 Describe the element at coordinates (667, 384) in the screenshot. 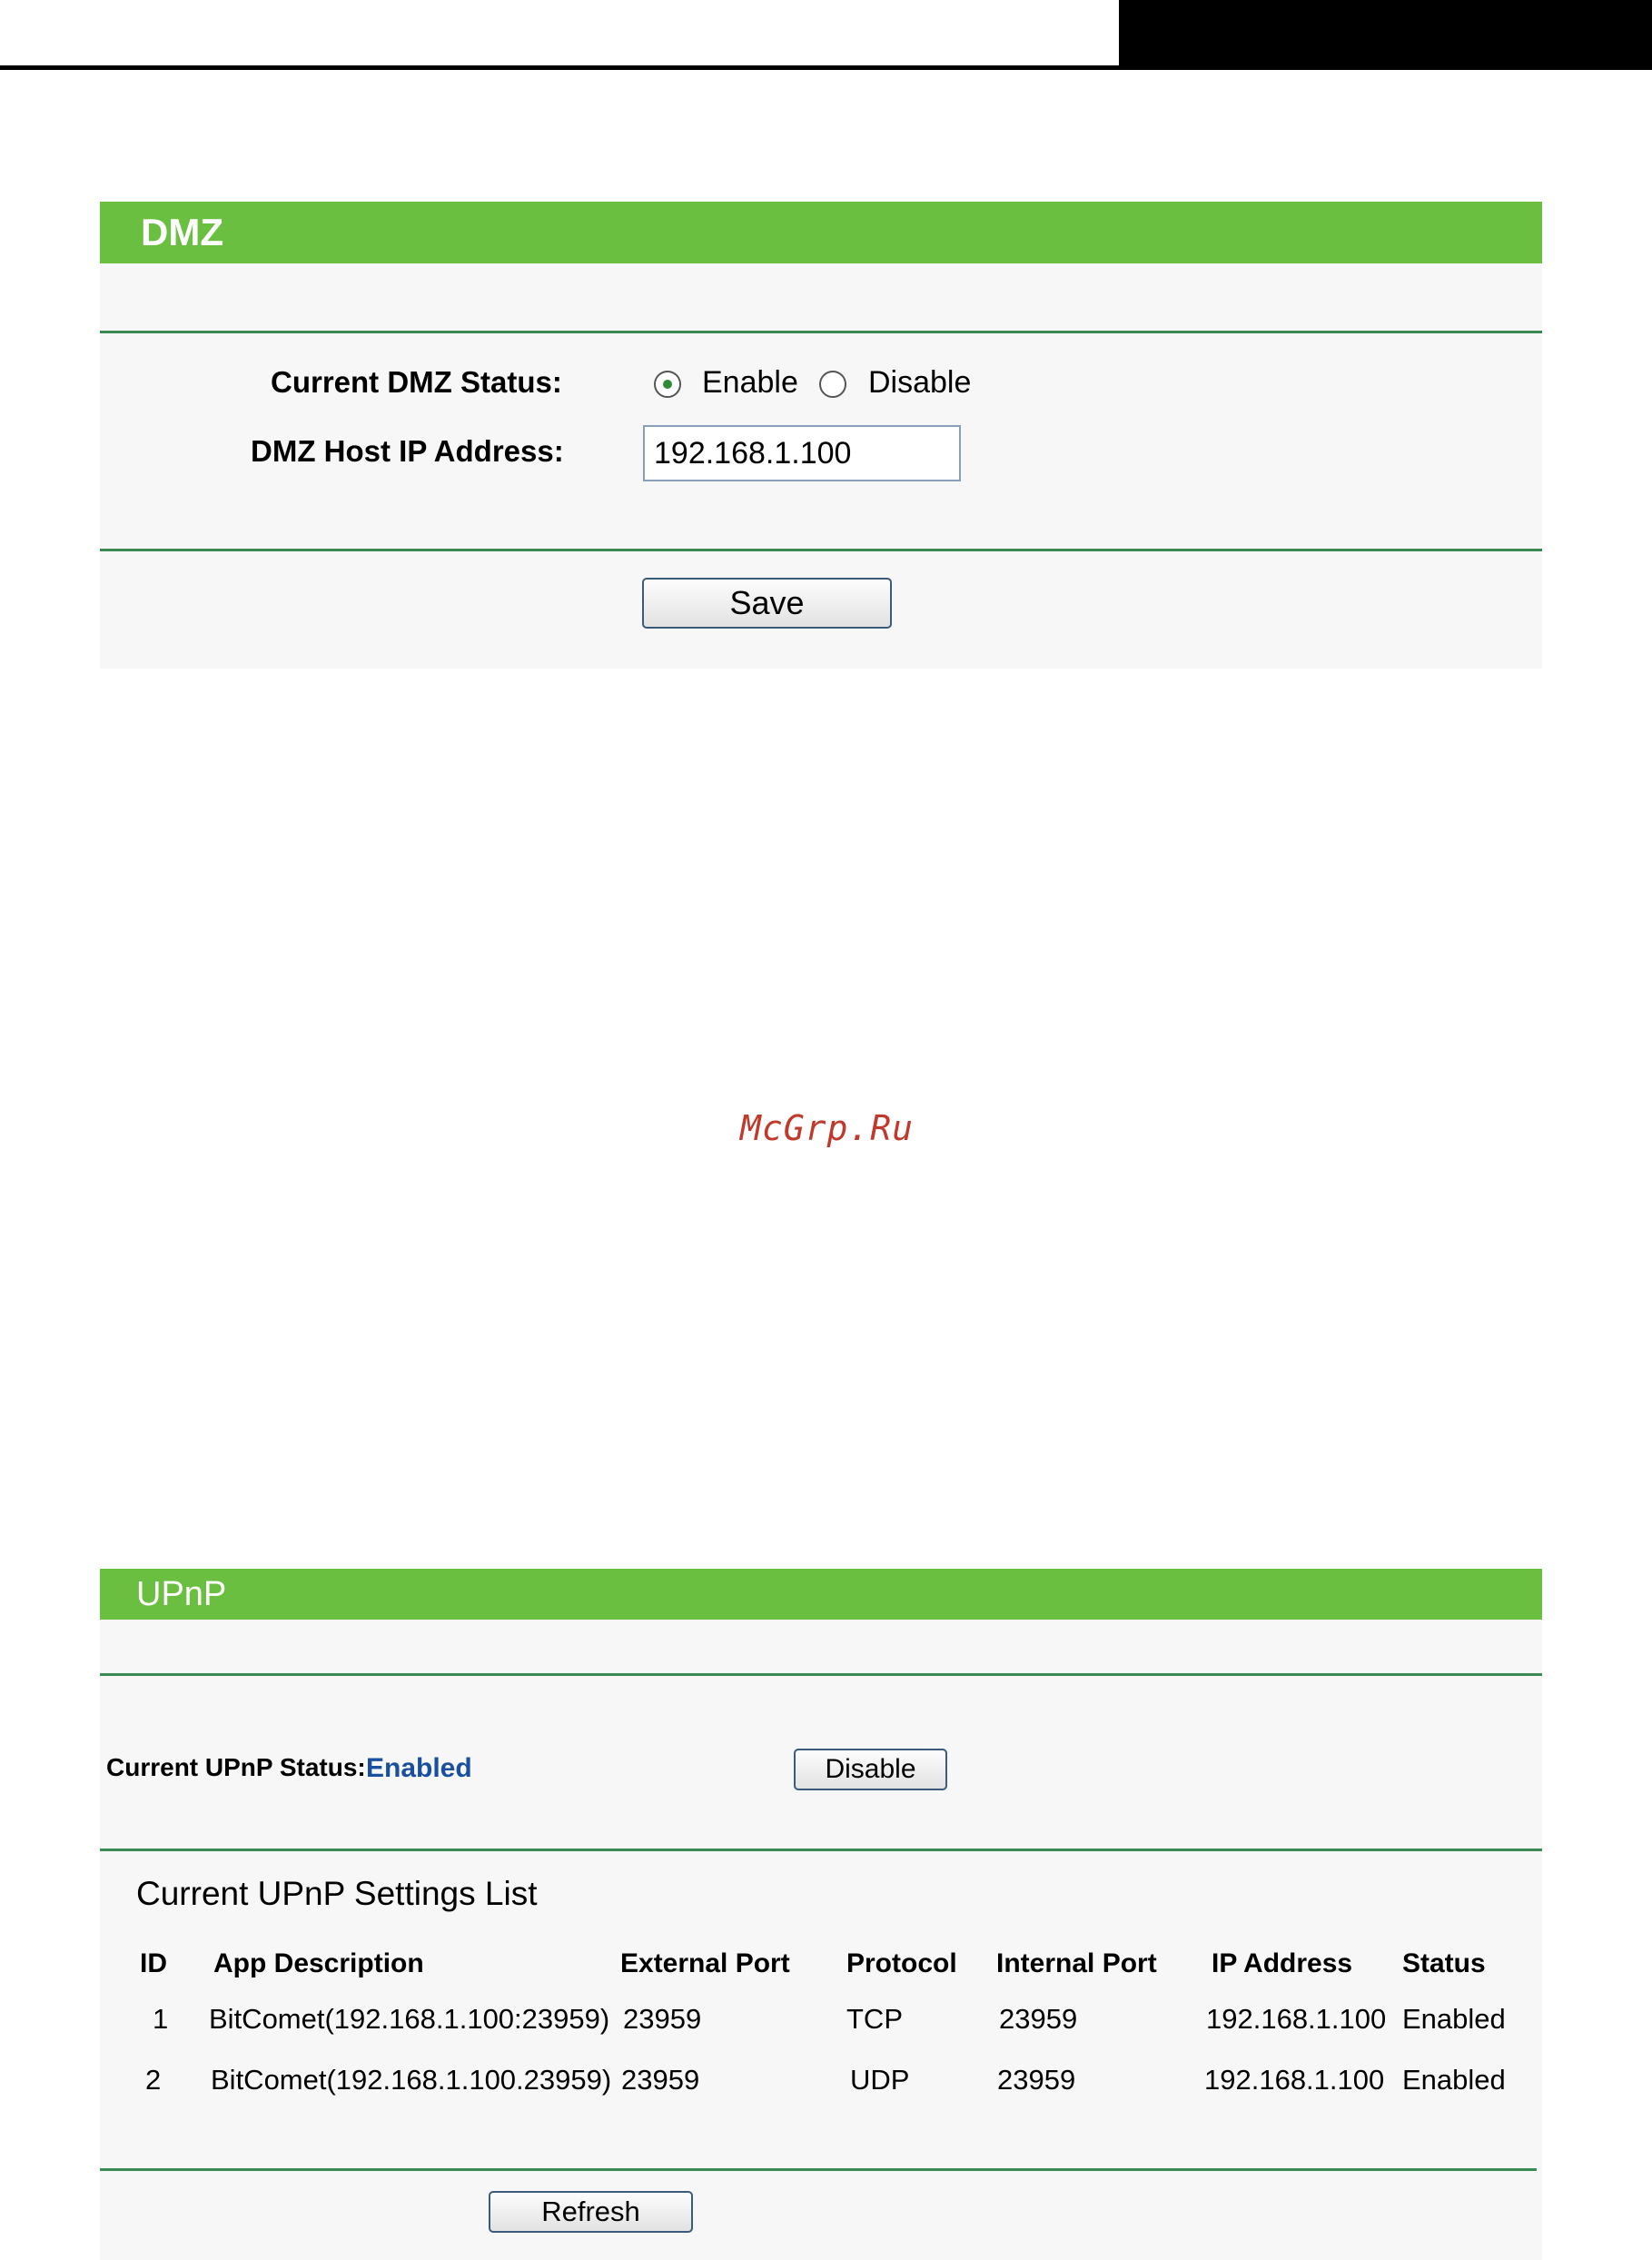

I see `dmz-enable-radio` at that location.